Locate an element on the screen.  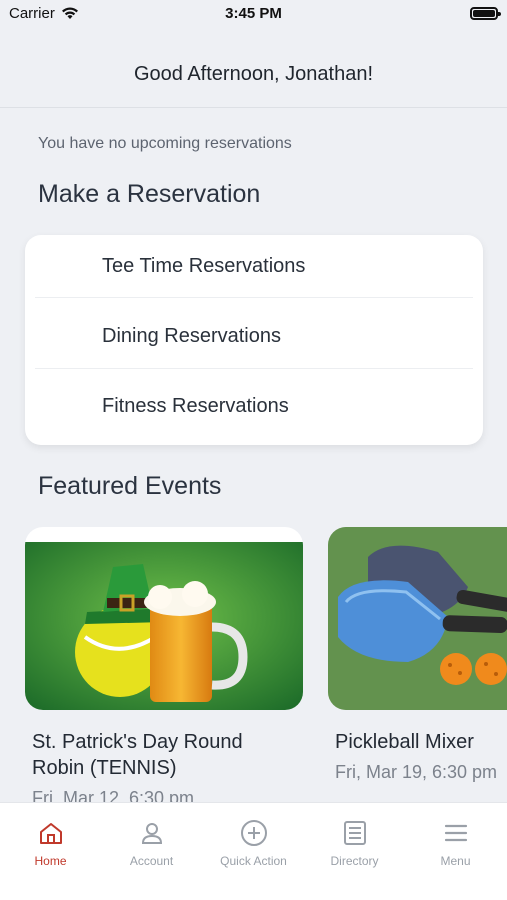
pickleball-event-image is located at coordinates (417, 618).